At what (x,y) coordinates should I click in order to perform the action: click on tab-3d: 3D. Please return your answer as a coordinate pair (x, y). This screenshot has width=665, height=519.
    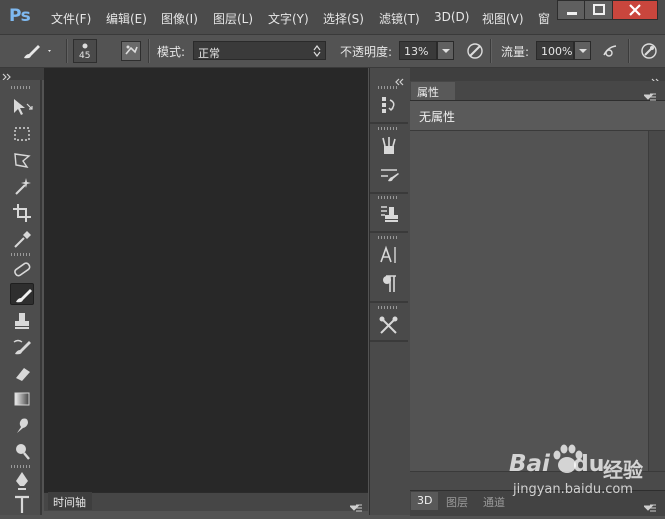
    Looking at the image, I should click on (425, 501).